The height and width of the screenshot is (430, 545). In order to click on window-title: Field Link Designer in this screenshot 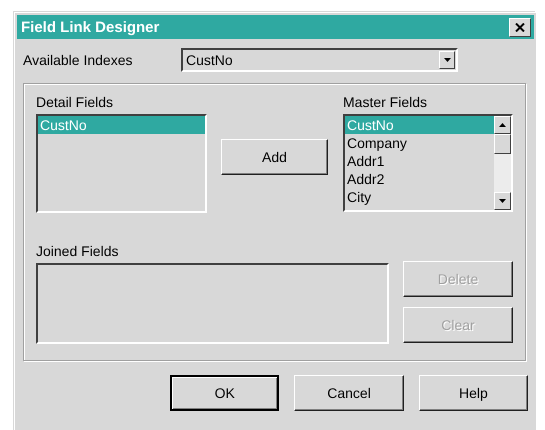, I will do `click(90, 27)`.